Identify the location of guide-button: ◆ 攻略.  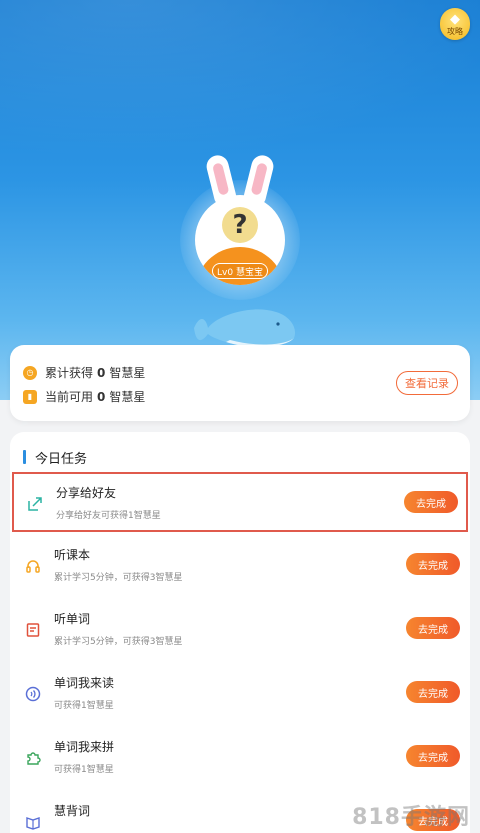
(455, 24).